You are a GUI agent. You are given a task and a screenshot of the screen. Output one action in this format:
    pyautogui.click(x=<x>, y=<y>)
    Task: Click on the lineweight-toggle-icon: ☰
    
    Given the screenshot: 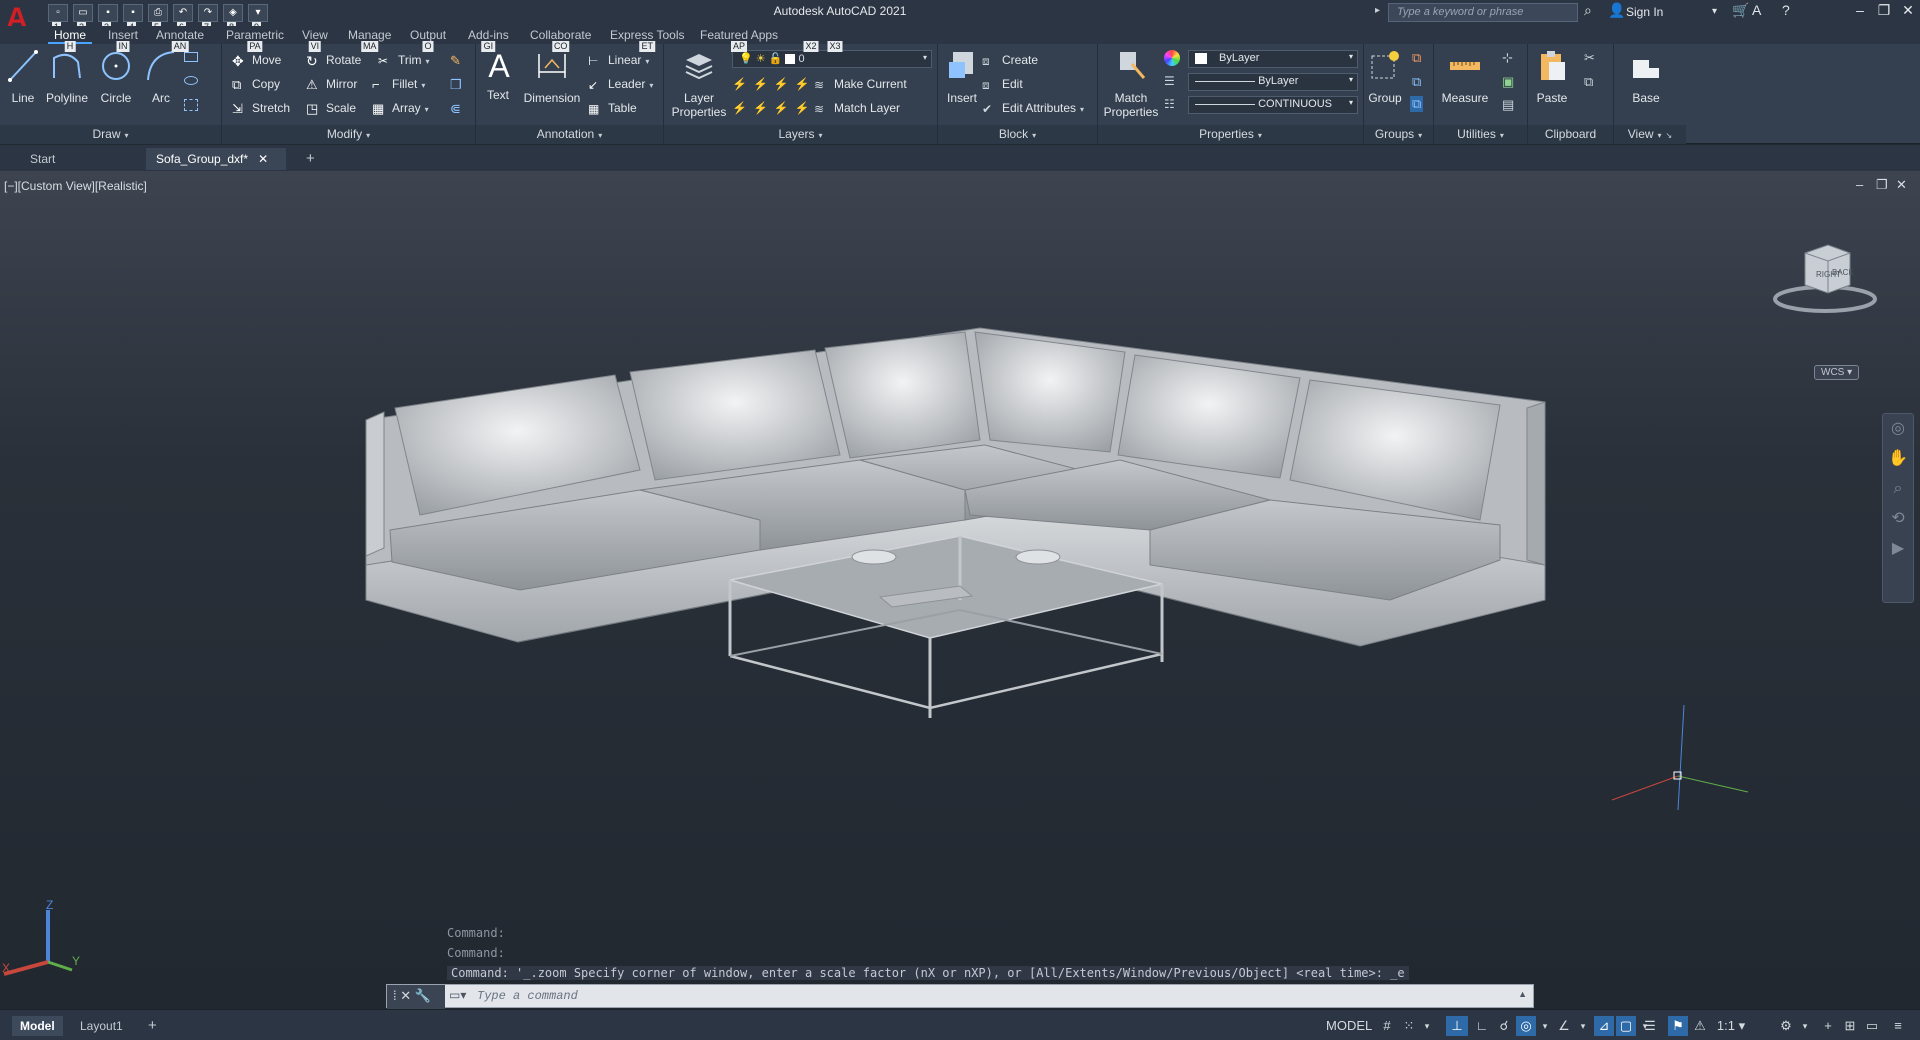 What is the action you would take?
    pyautogui.click(x=1650, y=1026)
    